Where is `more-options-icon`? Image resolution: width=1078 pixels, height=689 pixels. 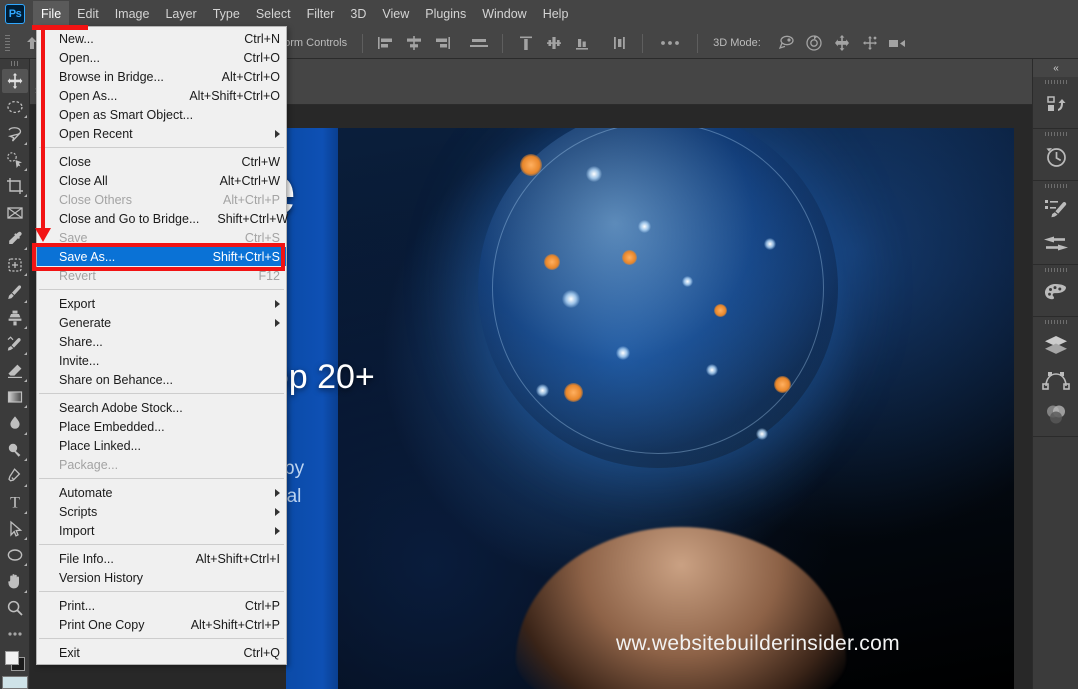 more-options-icon is located at coordinates (670, 43).